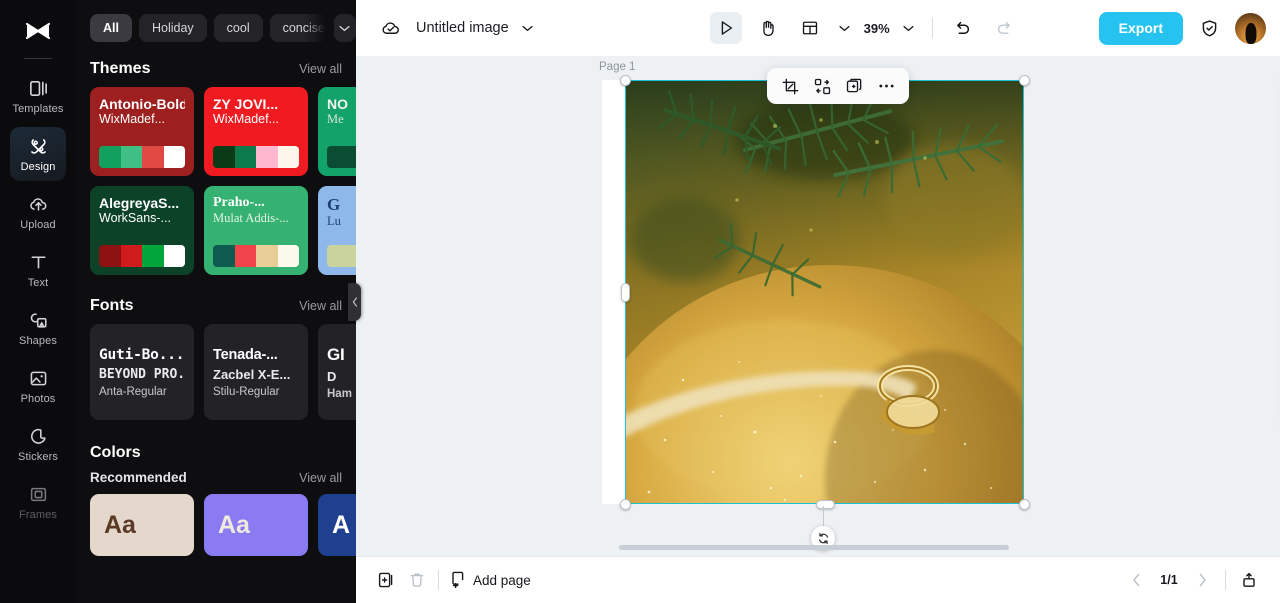 The width and height of the screenshot is (1280, 603). I want to click on toolbar-divider, so click(932, 28).